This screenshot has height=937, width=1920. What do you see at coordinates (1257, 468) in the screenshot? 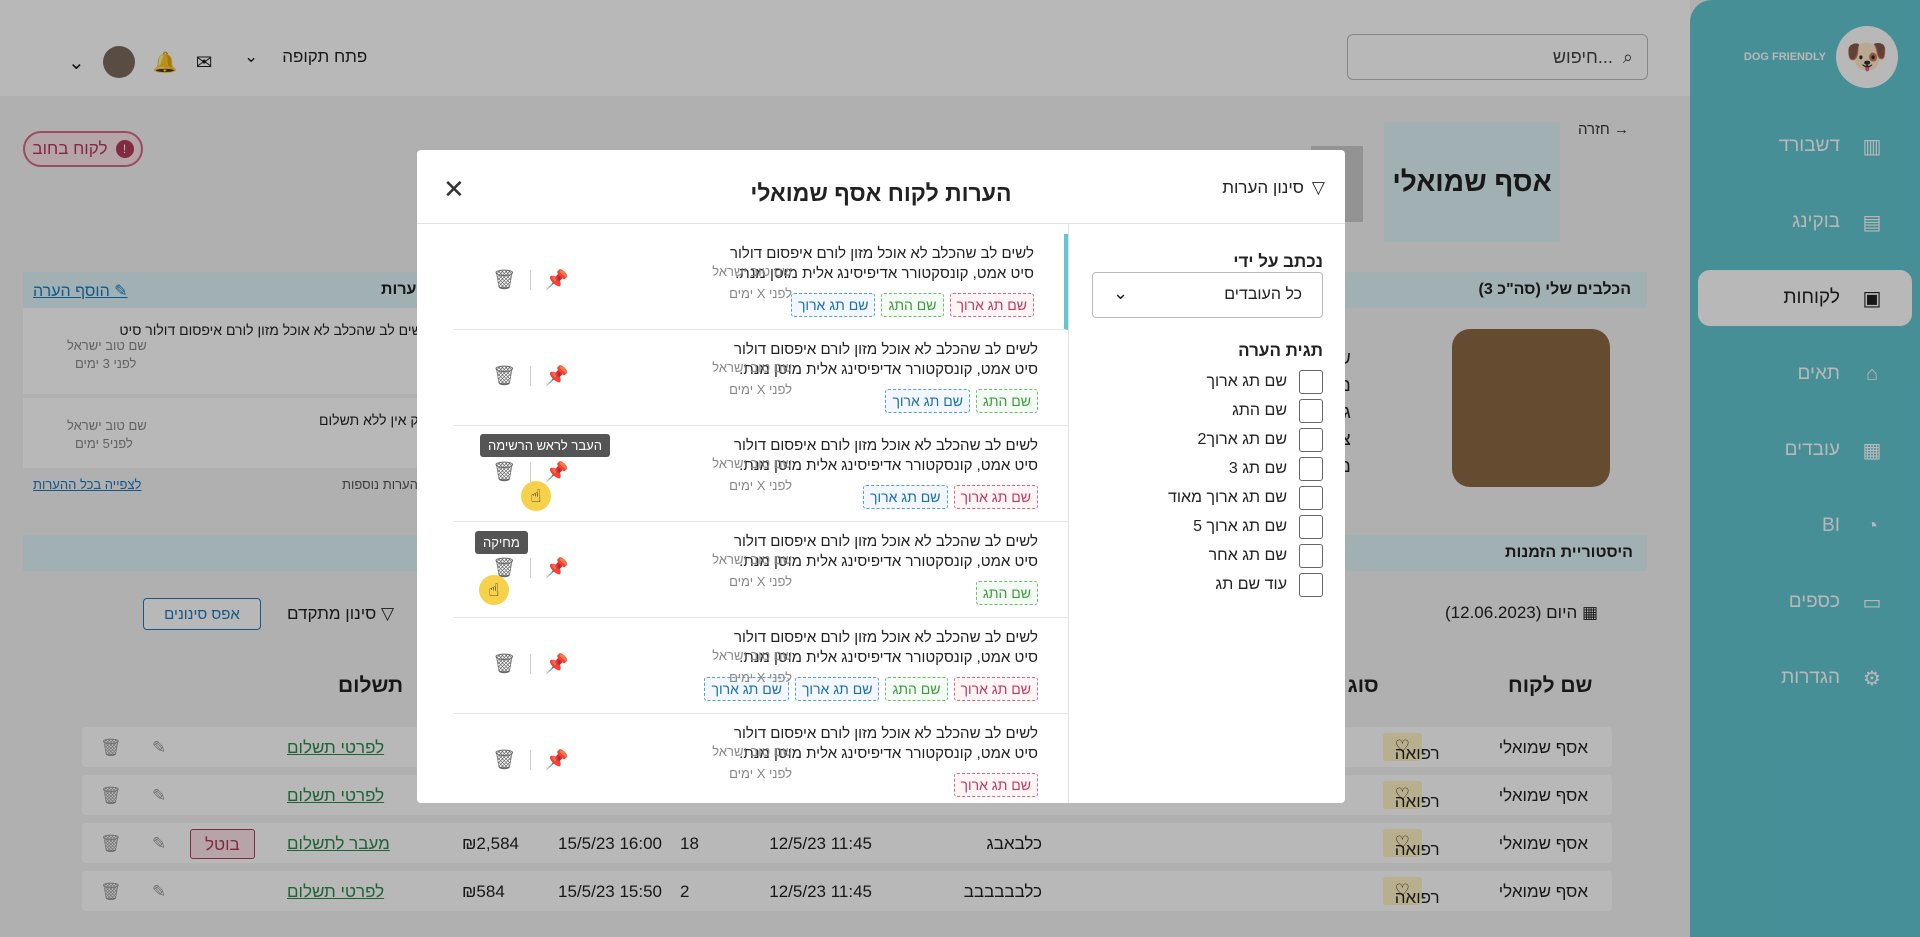
I see `tag-option-label: שם תג 3` at bounding box center [1257, 468].